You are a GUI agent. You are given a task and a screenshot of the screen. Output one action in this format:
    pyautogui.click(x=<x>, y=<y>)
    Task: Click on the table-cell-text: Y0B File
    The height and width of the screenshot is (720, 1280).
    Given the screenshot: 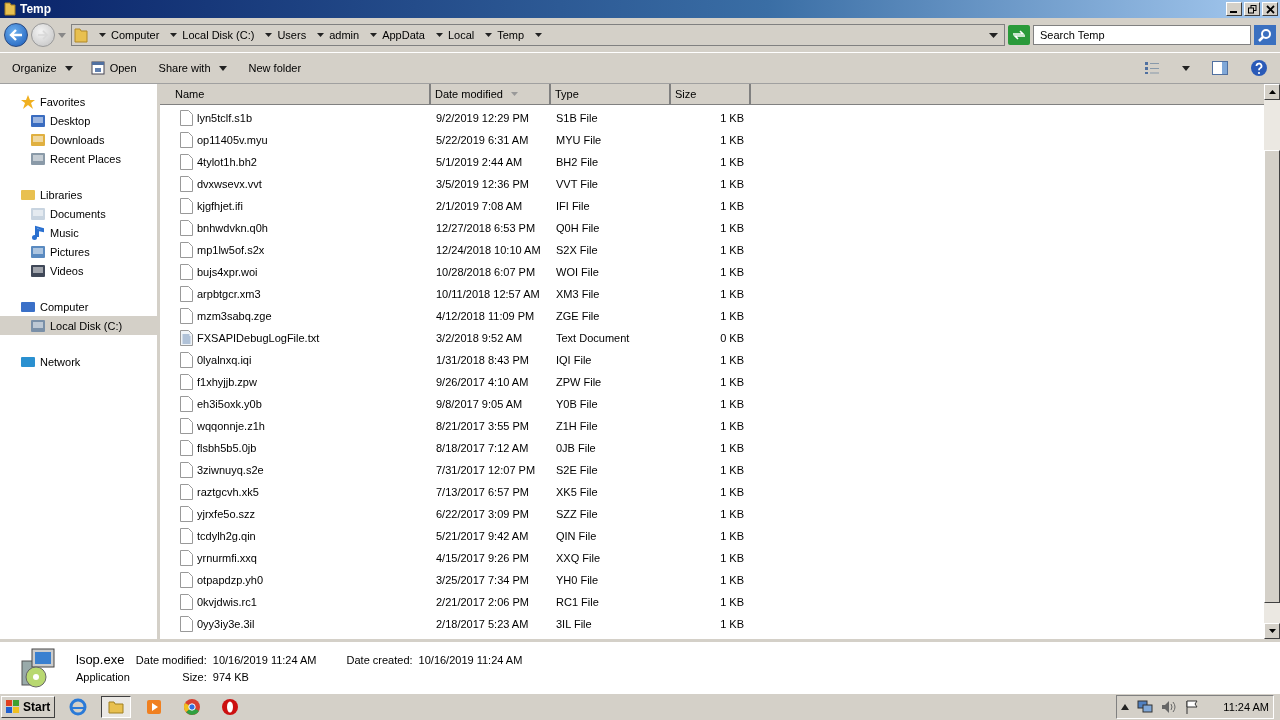 What is the action you would take?
    pyautogui.click(x=577, y=404)
    